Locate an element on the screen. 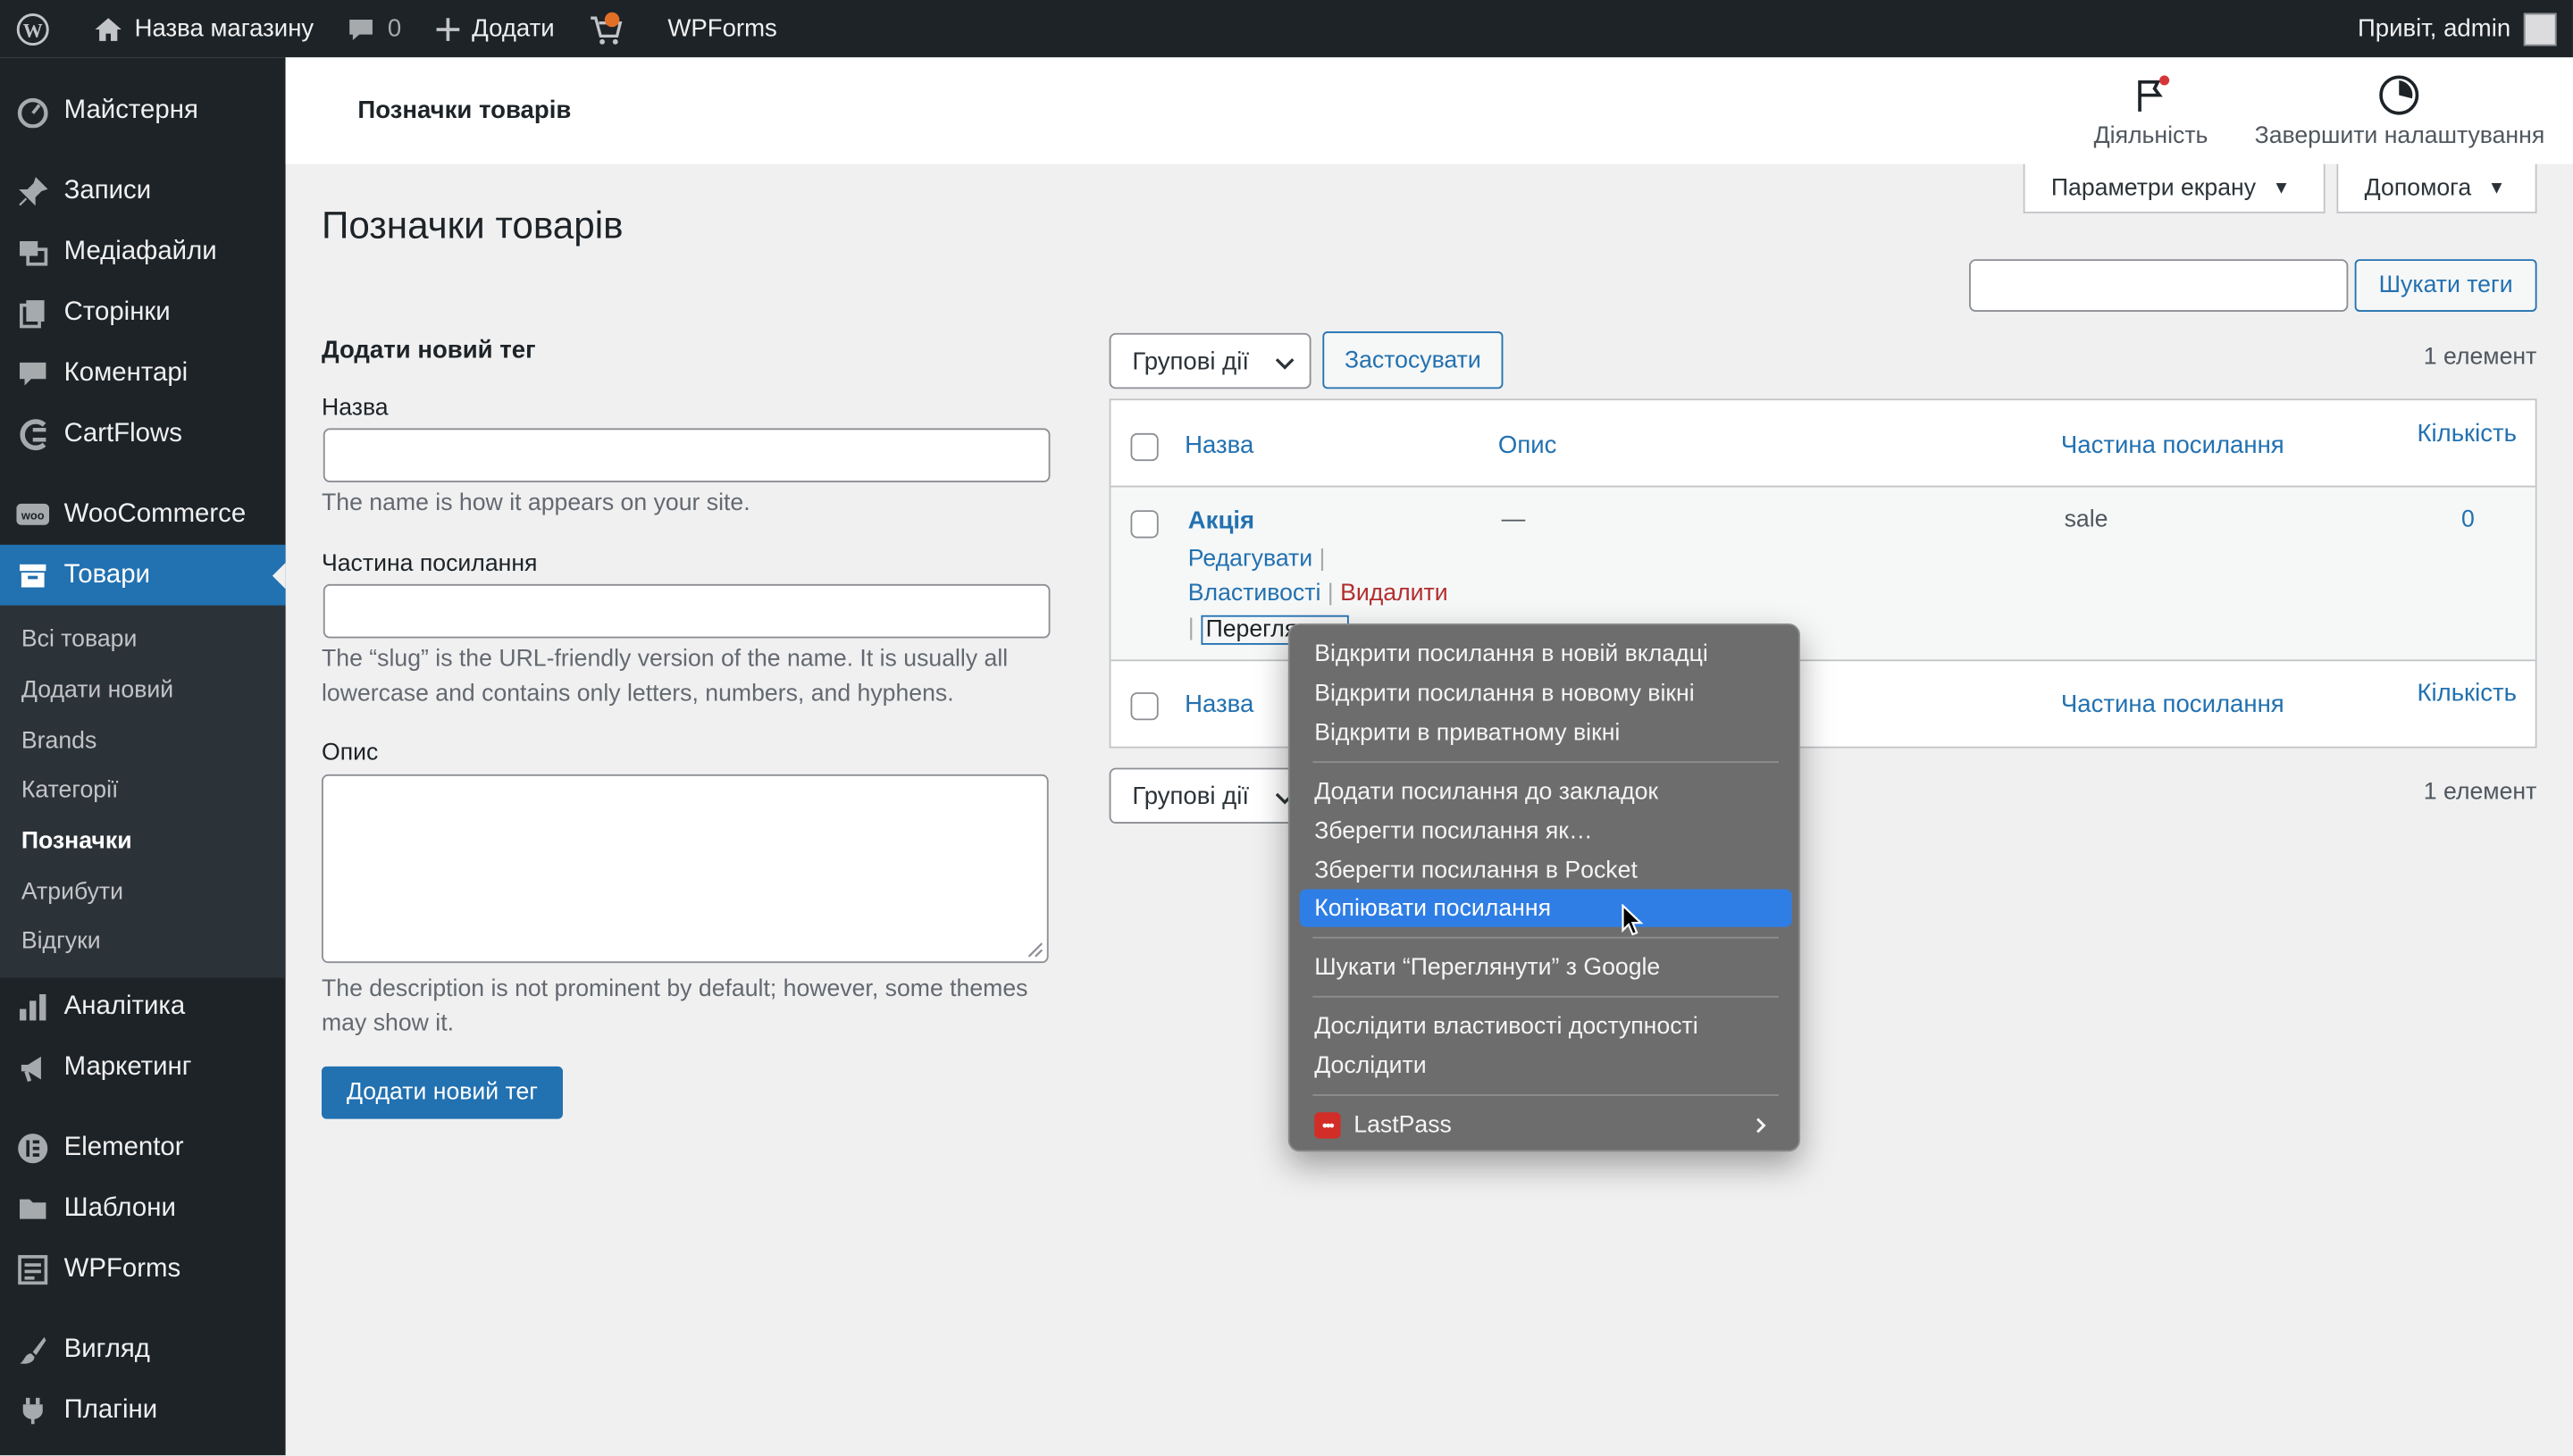  sidebar-item-posts: Записи is located at coordinates (143, 191).